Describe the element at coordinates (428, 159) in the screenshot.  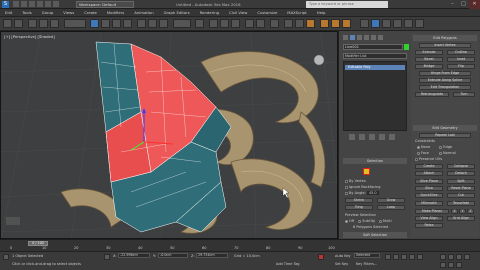
I see `preserve-uvs-option: Preserve UVs` at that location.